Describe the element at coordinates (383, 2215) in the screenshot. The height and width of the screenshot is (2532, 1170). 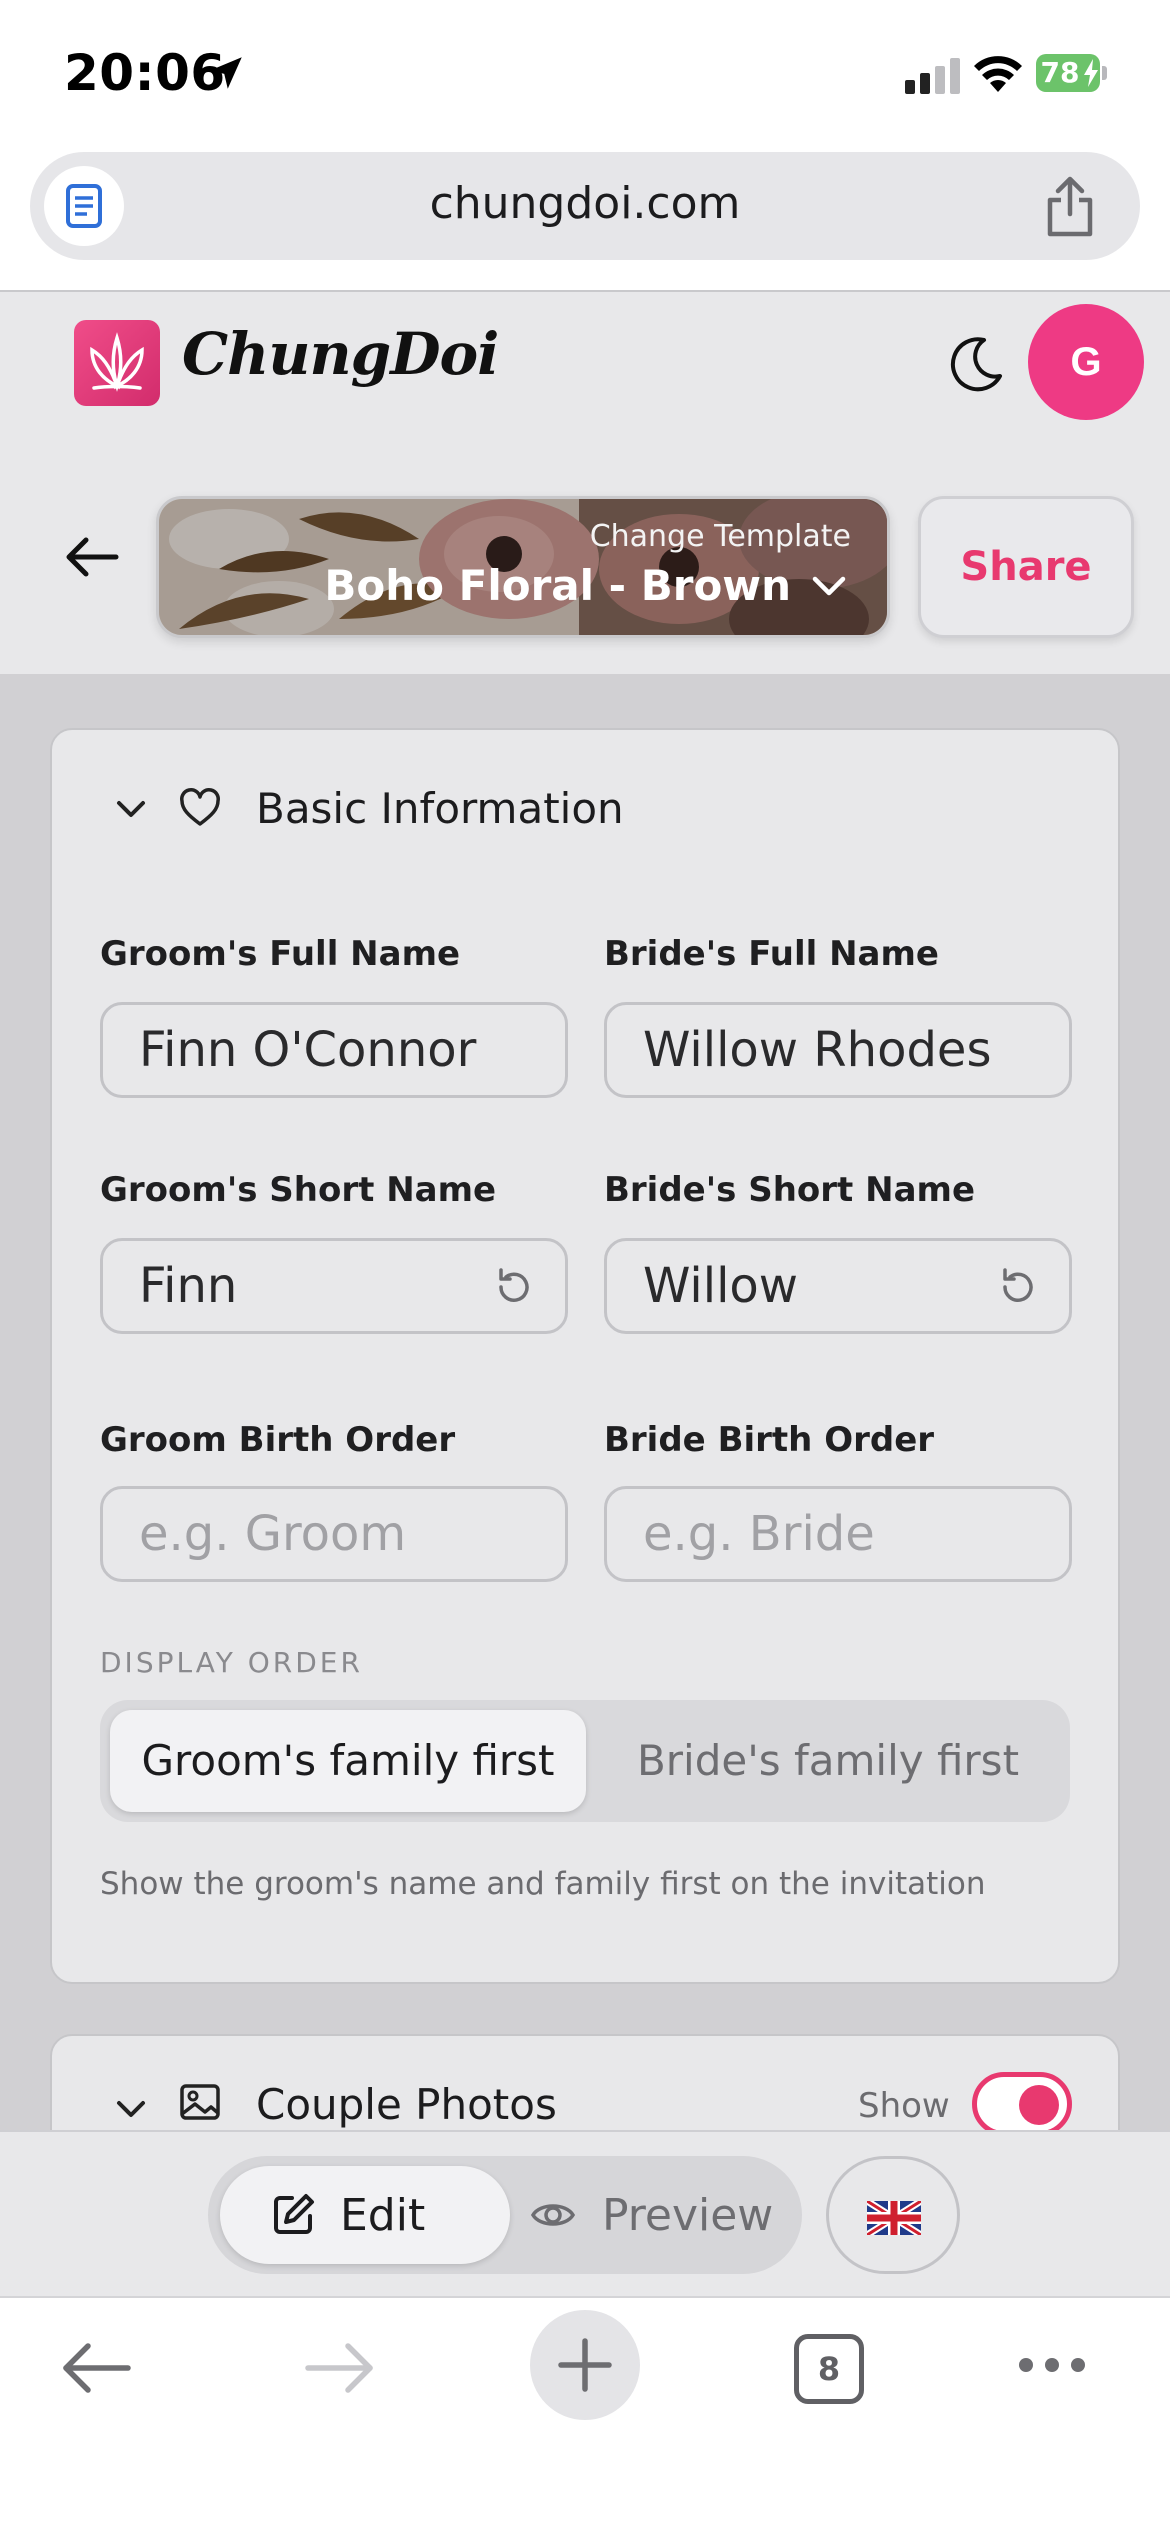
I see `edit-mode-label: Edit` at that location.